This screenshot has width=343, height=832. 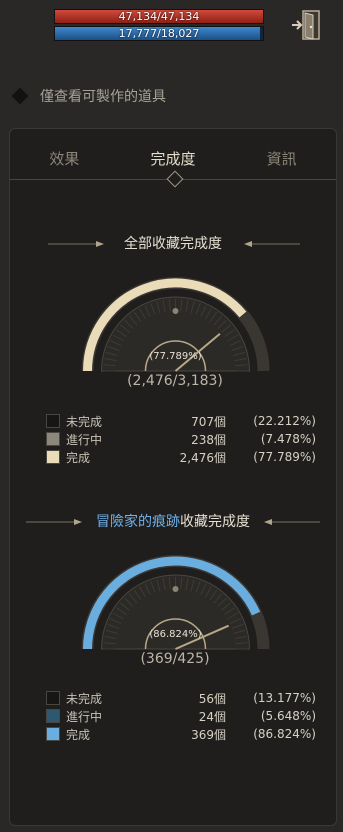 I want to click on legend-count: 707個, so click(x=208, y=421).